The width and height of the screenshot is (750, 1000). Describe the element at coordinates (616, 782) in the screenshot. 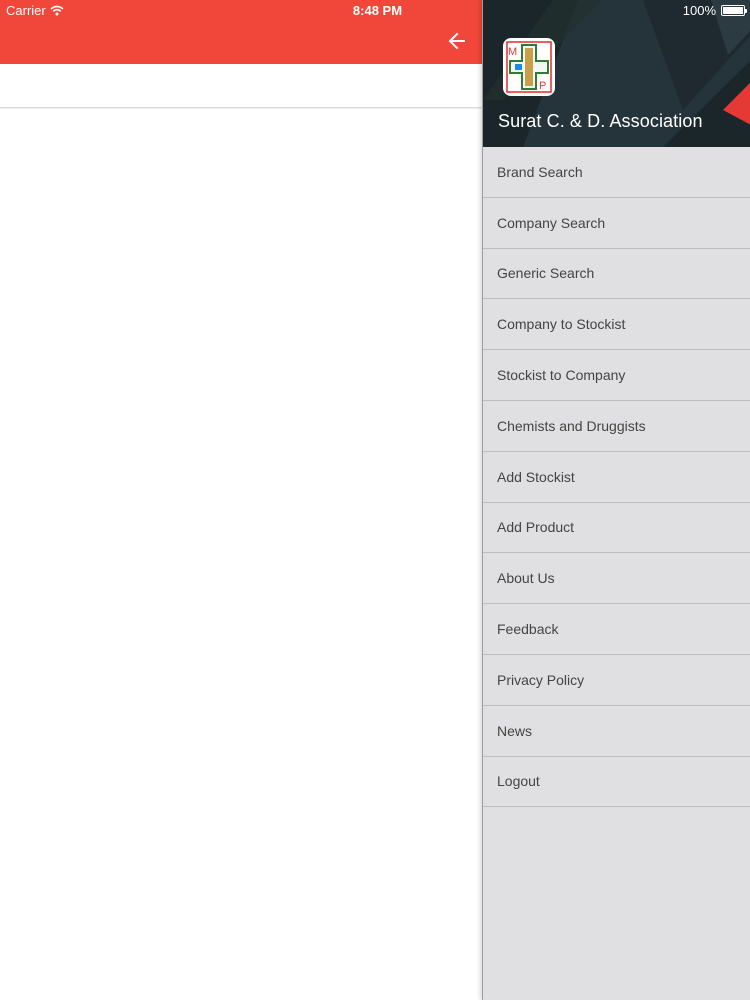

I see `menu-item-logout: Logout` at that location.